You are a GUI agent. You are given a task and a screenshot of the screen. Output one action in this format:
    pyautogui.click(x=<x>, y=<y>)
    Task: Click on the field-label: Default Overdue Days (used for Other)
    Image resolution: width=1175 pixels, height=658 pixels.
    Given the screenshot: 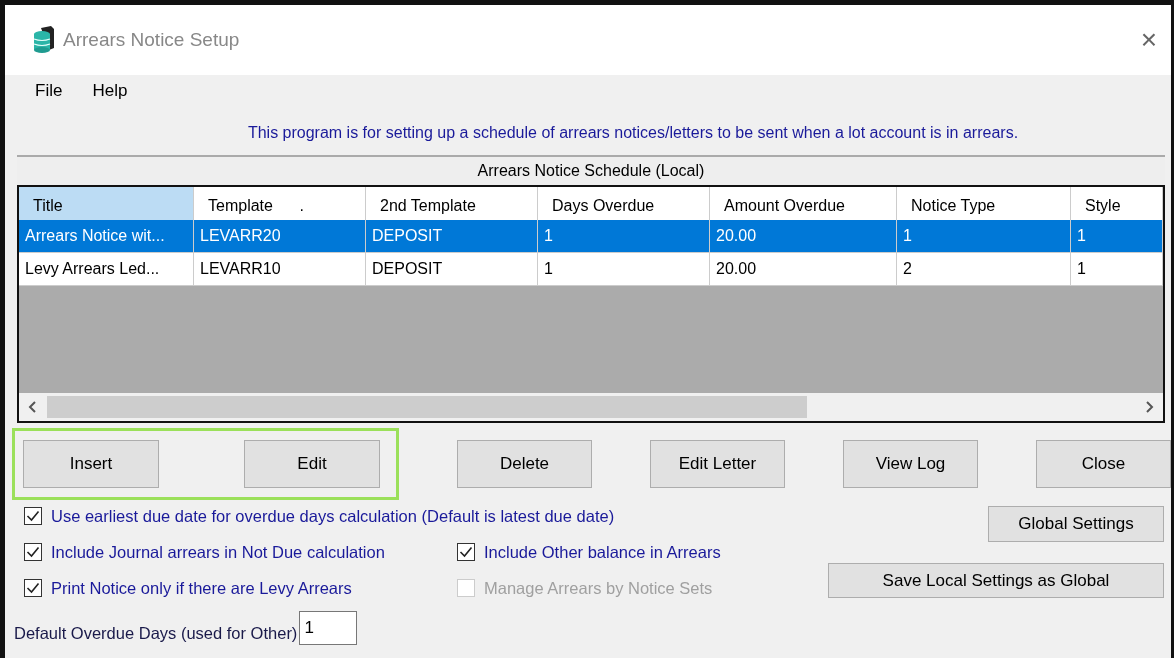 What is the action you would take?
    pyautogui.click(x=156, y=633)
    